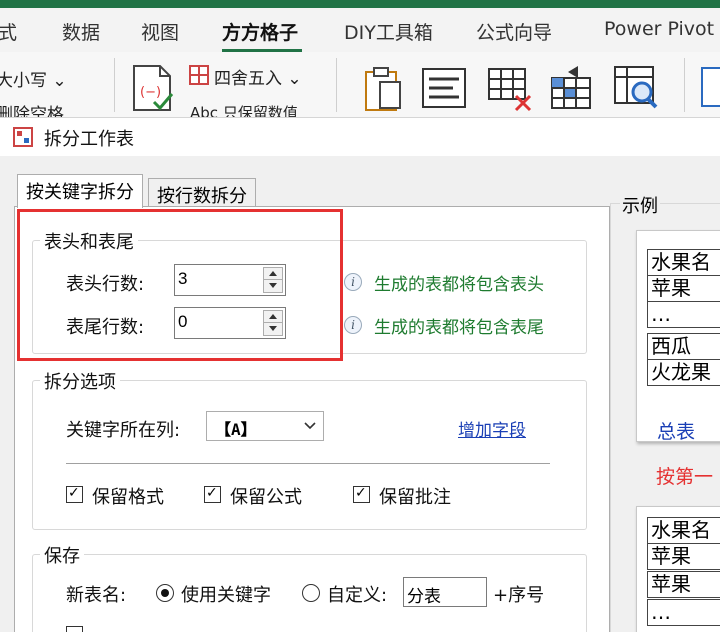 This screenshot has height=632, width=720. Describe the element at coordinates (96, 595) in the screenshot. I see `new-name-label: 新表名:` at that location.